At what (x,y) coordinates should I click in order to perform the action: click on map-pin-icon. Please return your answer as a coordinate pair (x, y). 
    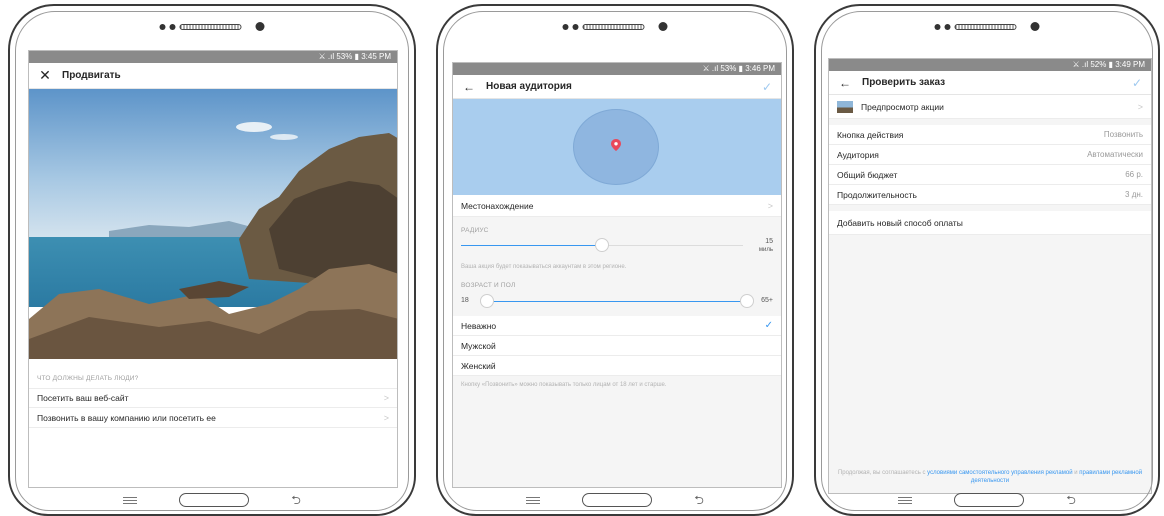
    Looking at the image, I should click on (616, 145).